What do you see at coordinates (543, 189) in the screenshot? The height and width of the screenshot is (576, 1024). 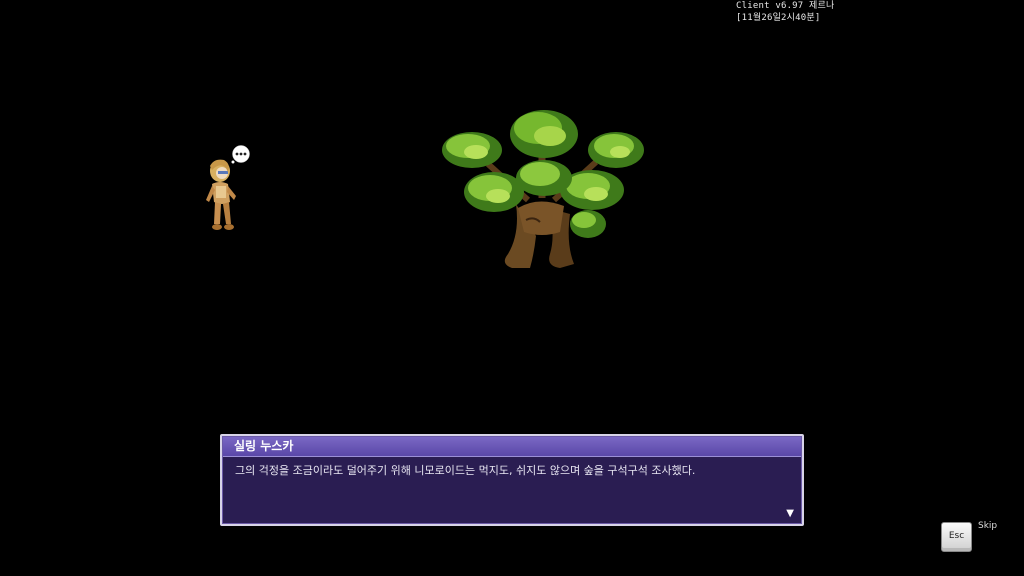 I see `tree-monster-sprite` at bounding box center [543, 189].